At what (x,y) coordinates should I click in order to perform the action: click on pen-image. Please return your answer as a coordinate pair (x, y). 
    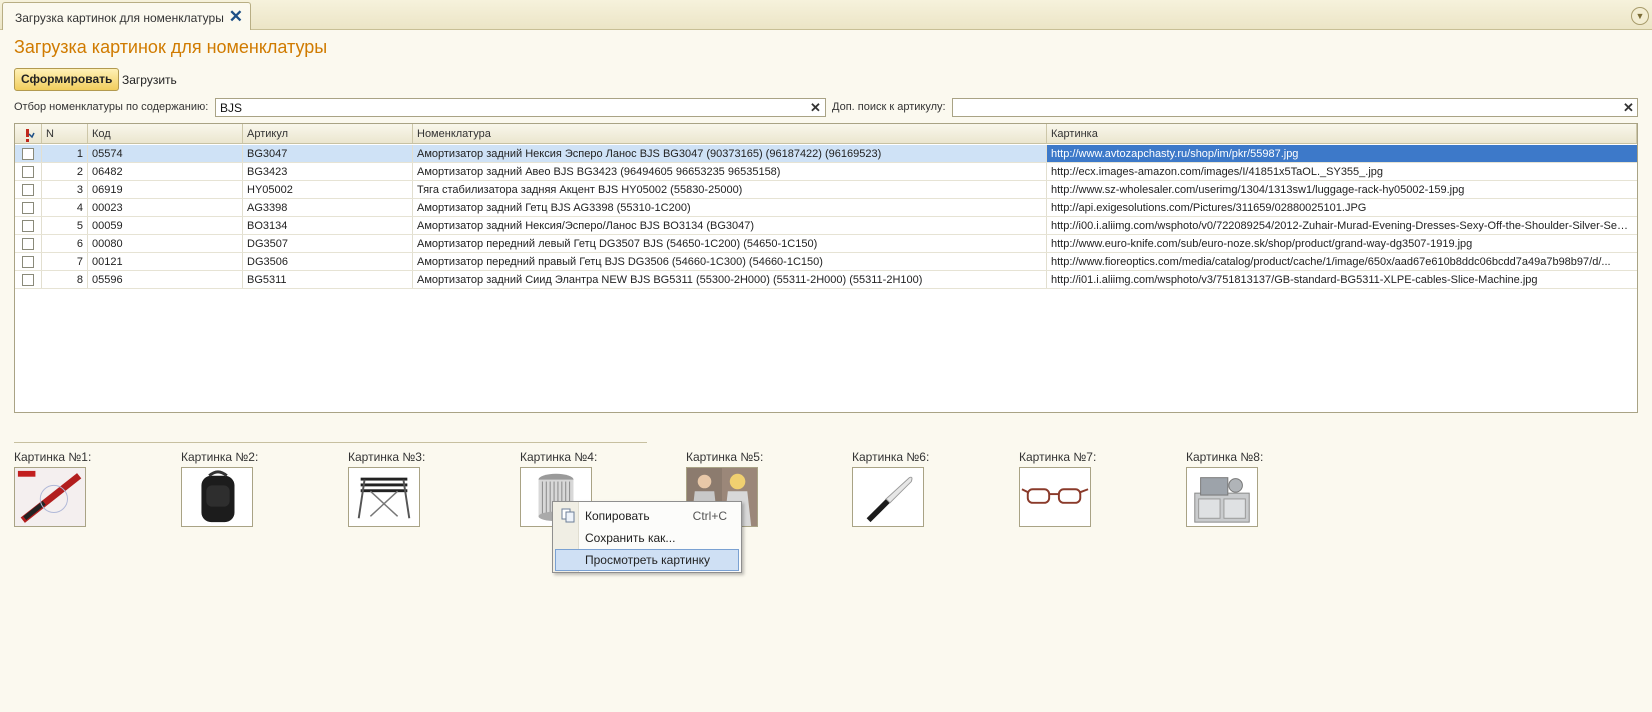
    Looking at the image, I should click on (50, 497).